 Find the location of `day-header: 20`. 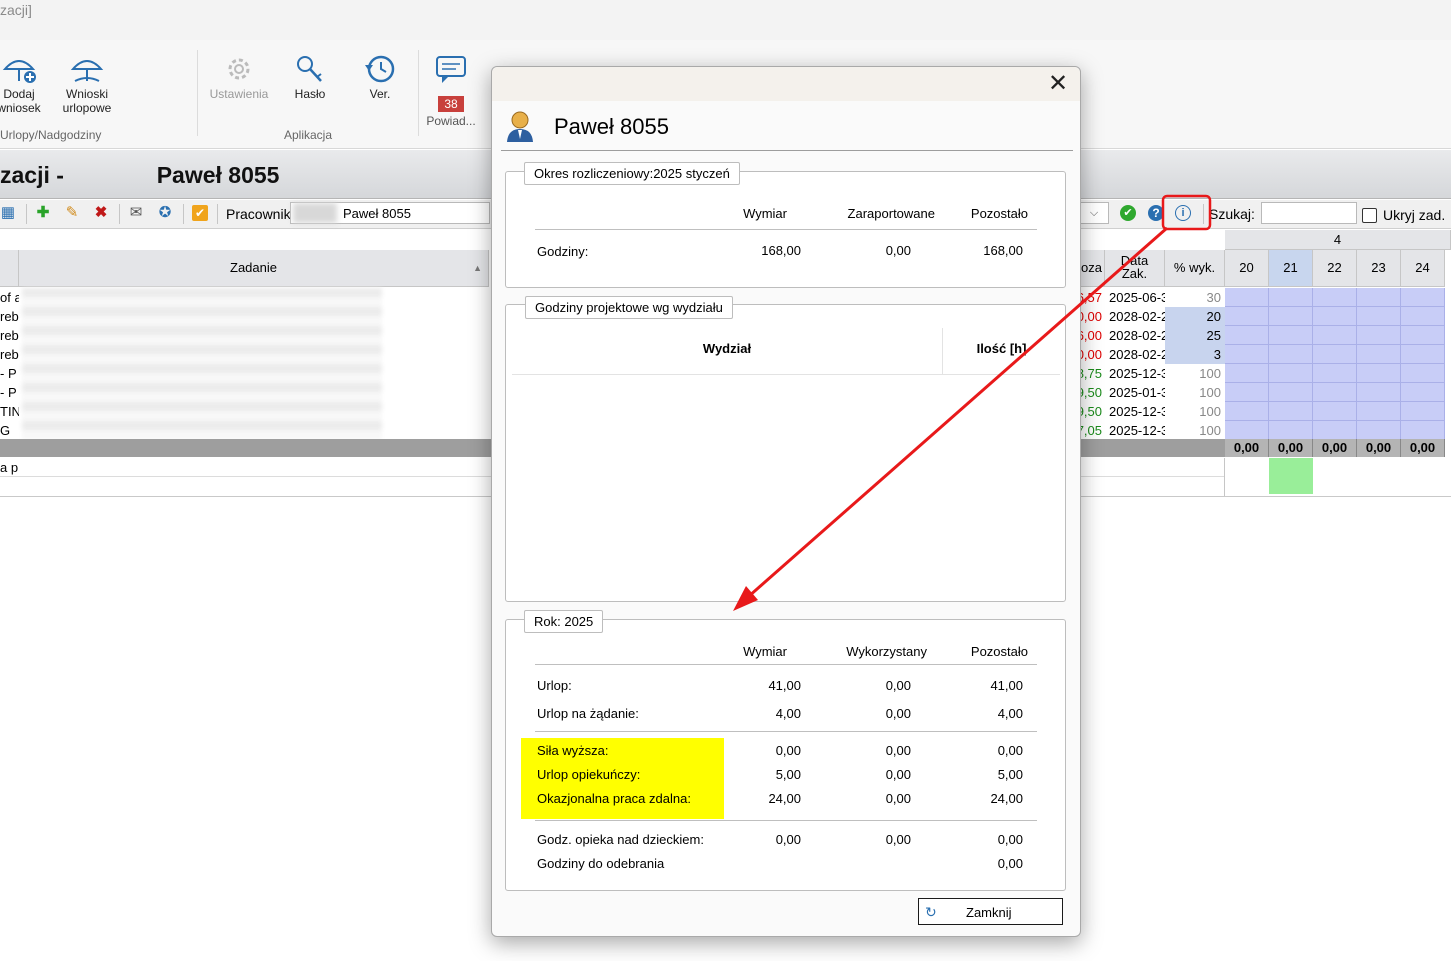

day-header: 20 is located at coordinates (1247, 268).